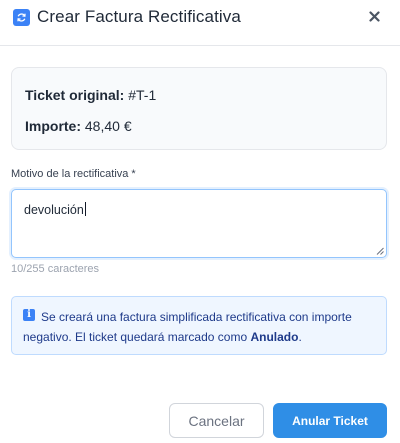  I want to click on close-icon, so click(374, 16).